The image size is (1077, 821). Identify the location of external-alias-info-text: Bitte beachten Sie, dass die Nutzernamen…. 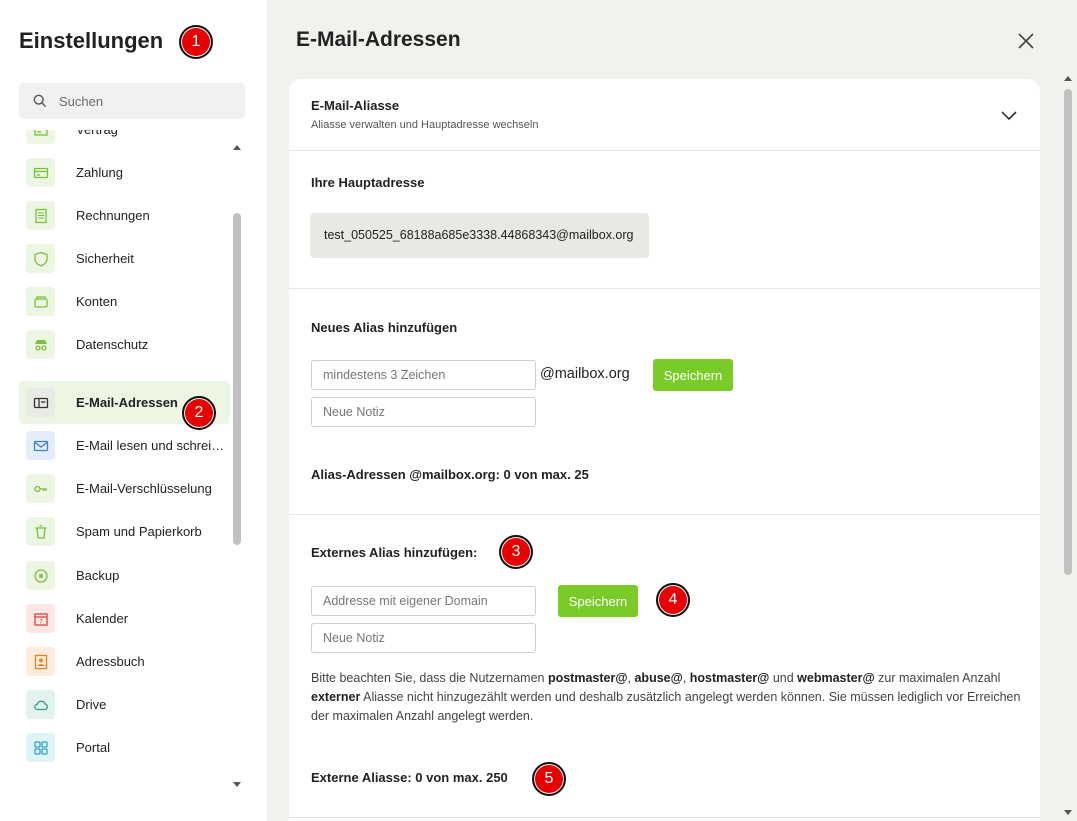
(666, 697).